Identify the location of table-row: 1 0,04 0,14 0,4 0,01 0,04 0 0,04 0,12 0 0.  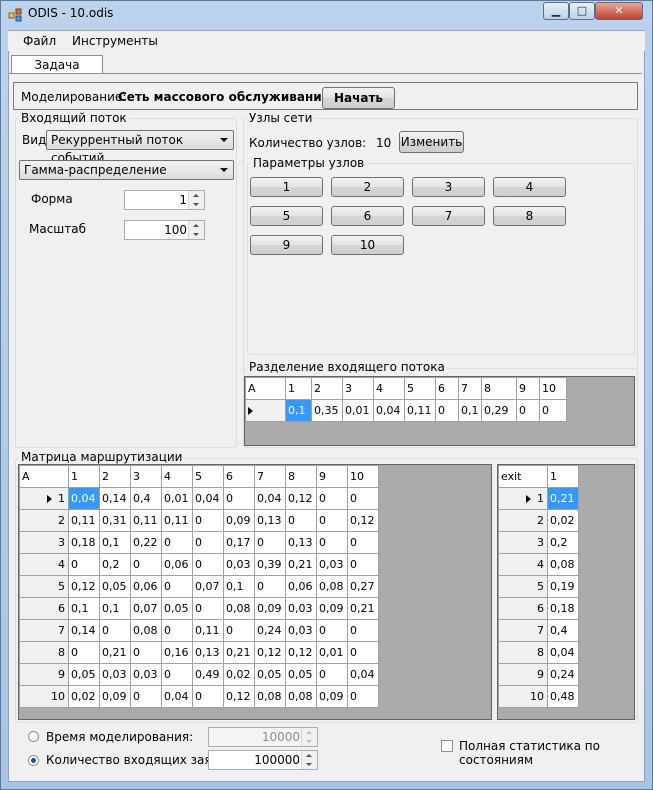
(199, 498).